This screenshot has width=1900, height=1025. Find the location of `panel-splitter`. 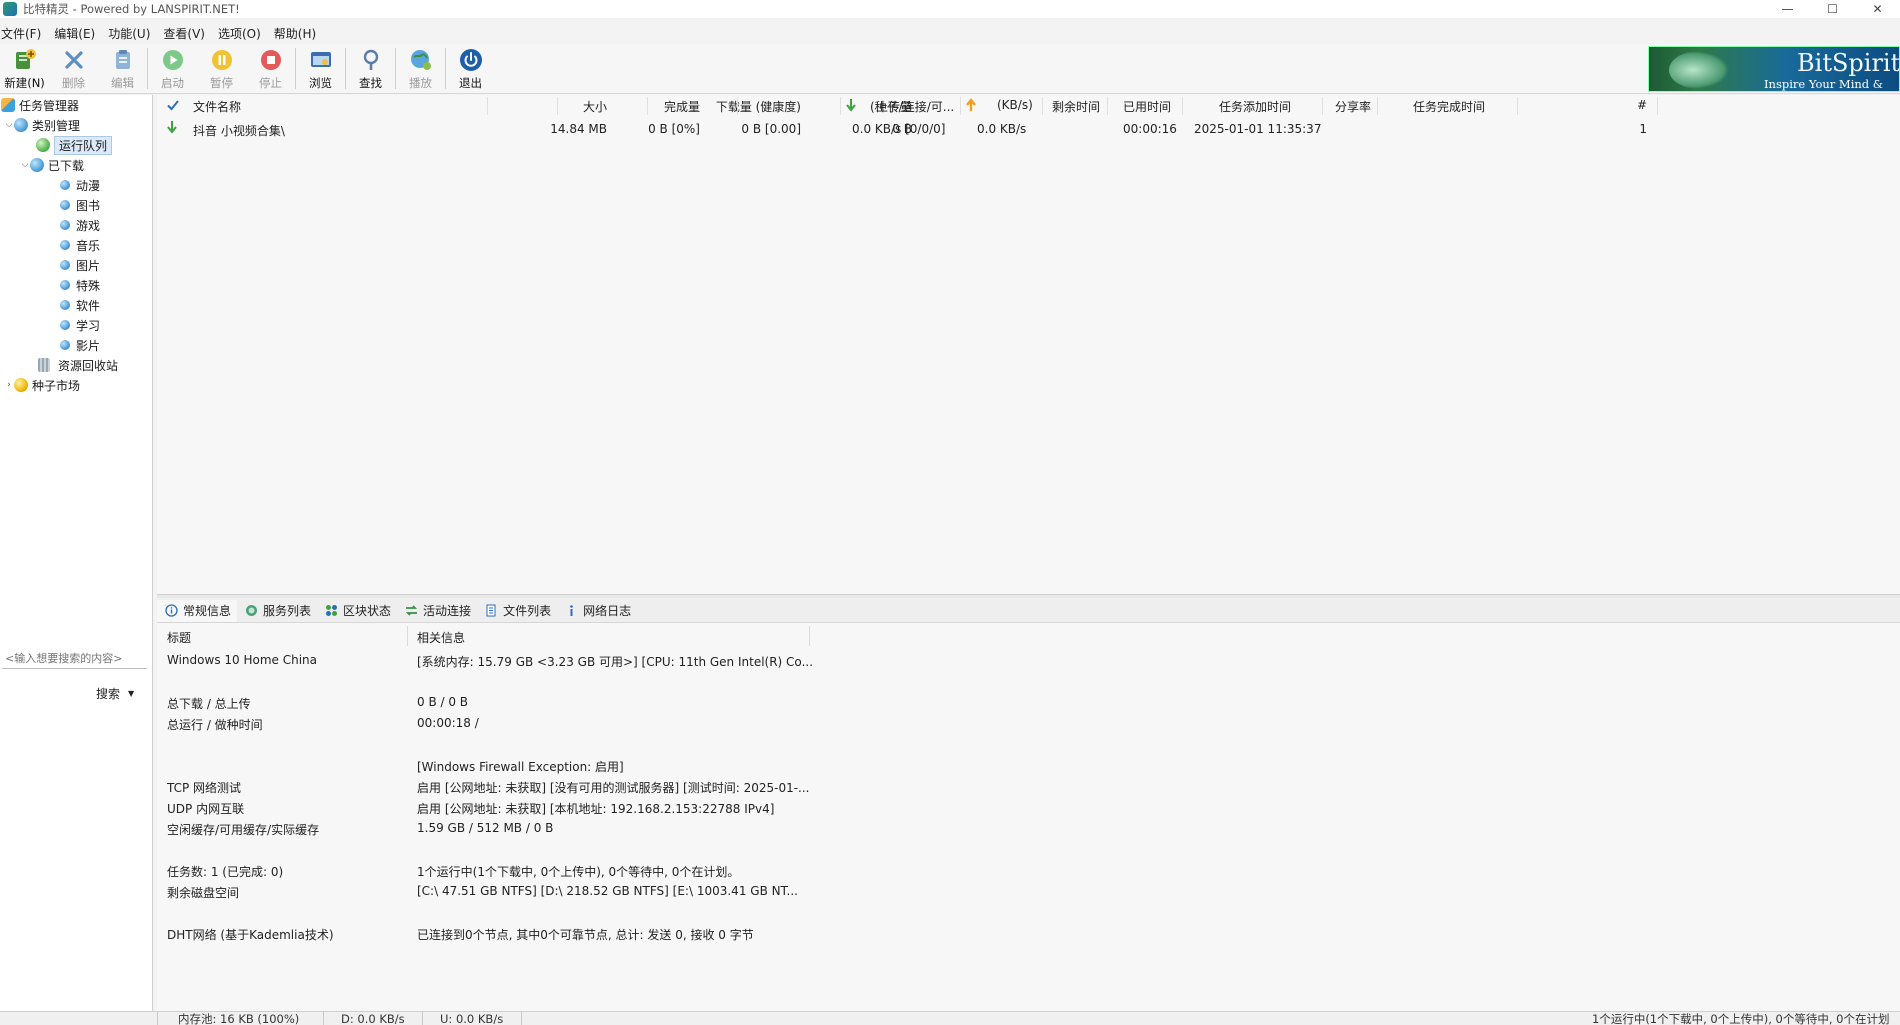

panel-splitter is located at coordinates (1028, 596).